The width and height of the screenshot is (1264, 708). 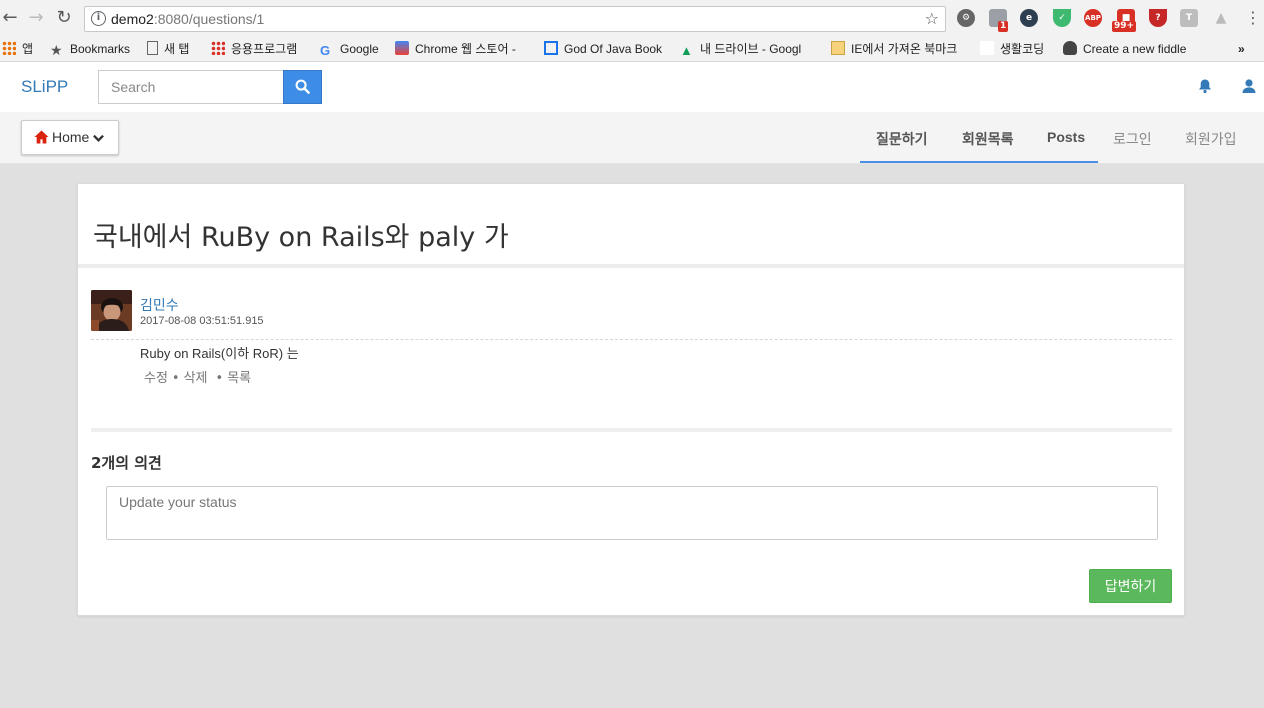 What do you see at coordinates (838, 48) in the screenshot?
I see `folder-icon` at bounding box center [838, 48].